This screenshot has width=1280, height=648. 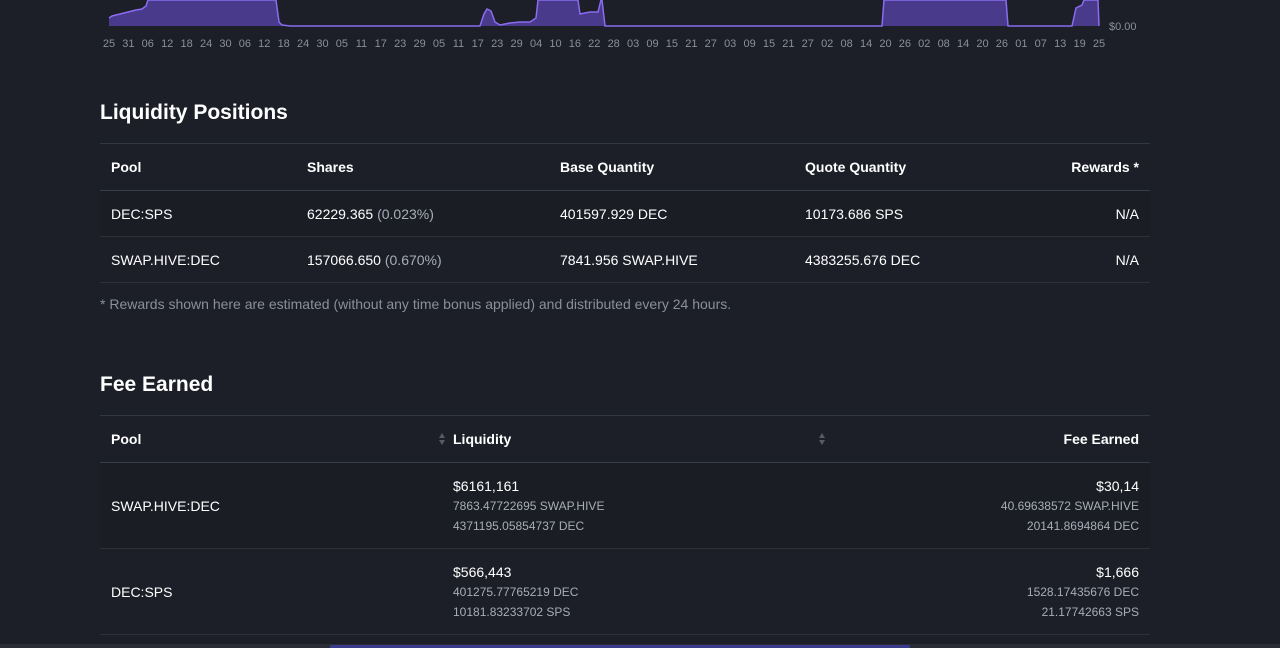 What do you see at coordinates (575, 44) in the screenshot?
I see `chart-x-tick-label: 16` at bounding box center [575, 44].